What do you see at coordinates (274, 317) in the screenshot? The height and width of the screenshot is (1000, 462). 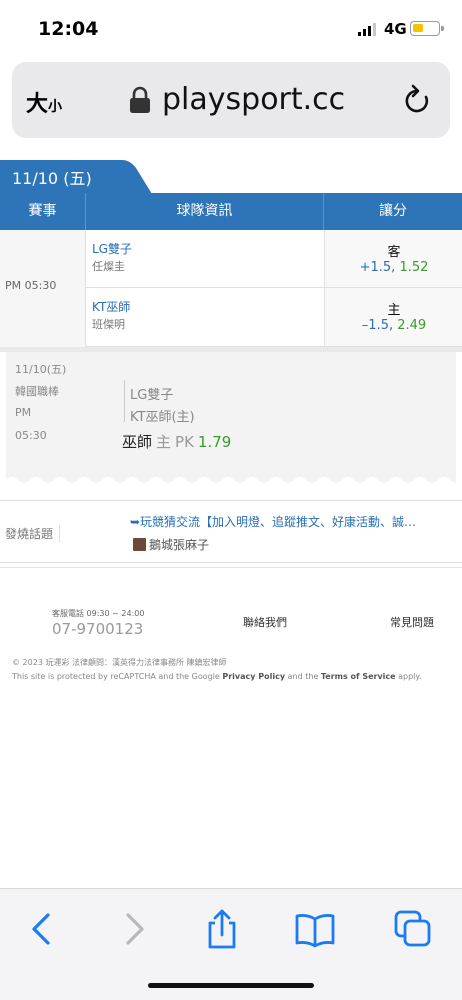 I see `team-row-home: KT巫師 班傑明 主 –1.5, 2.49` at bounding box center [274, 317].